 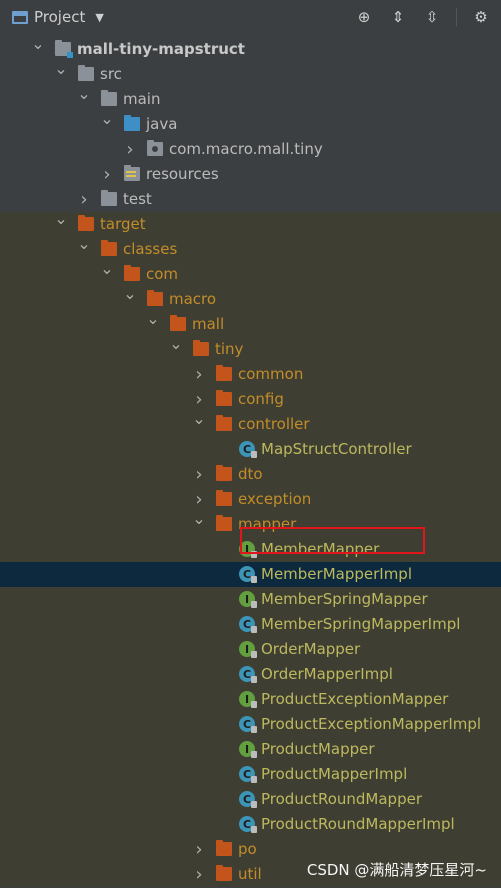 What do you see at coordinates (250, 48) in the screenshot?
I see `tree-row: ⌄ mall-tiny-mapstruct` at bounding box center [250, 48].